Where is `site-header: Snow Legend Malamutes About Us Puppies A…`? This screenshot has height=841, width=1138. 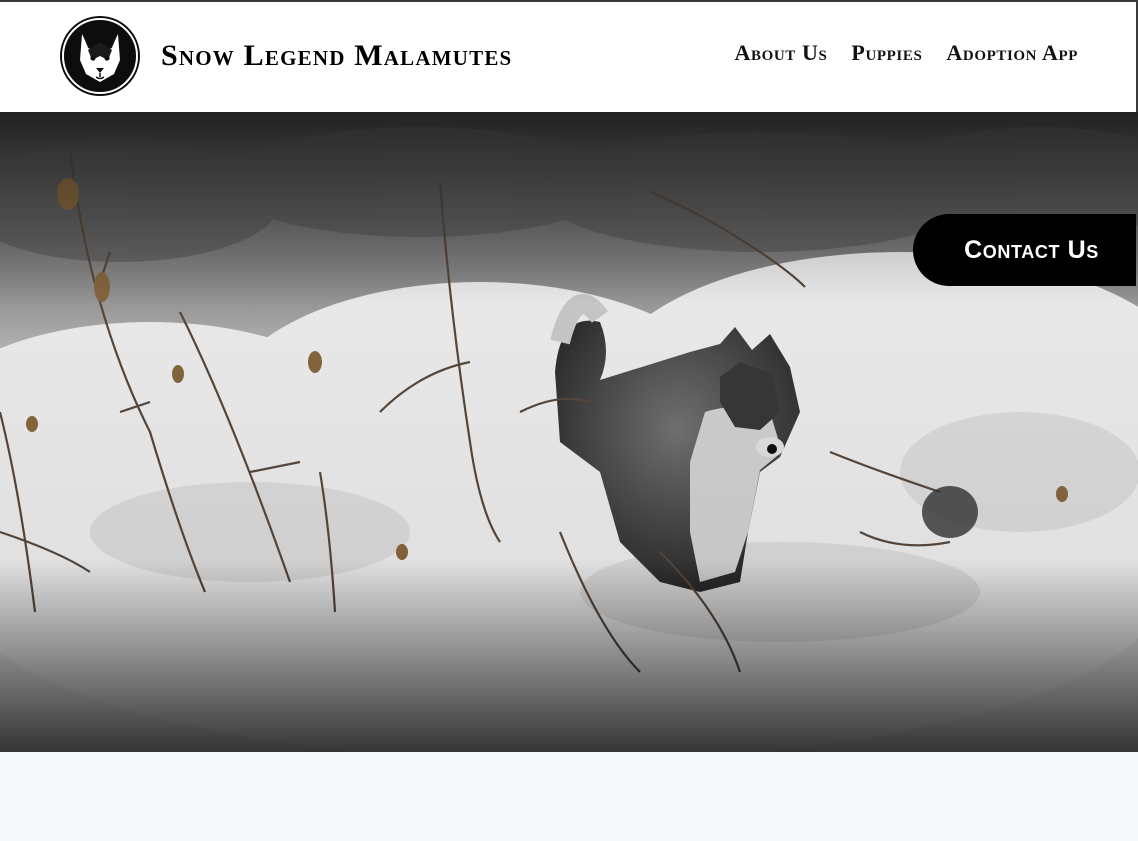
site-header: Snow Legend Malamutes About Us Puppies A… is located at coordinates (569, 57).